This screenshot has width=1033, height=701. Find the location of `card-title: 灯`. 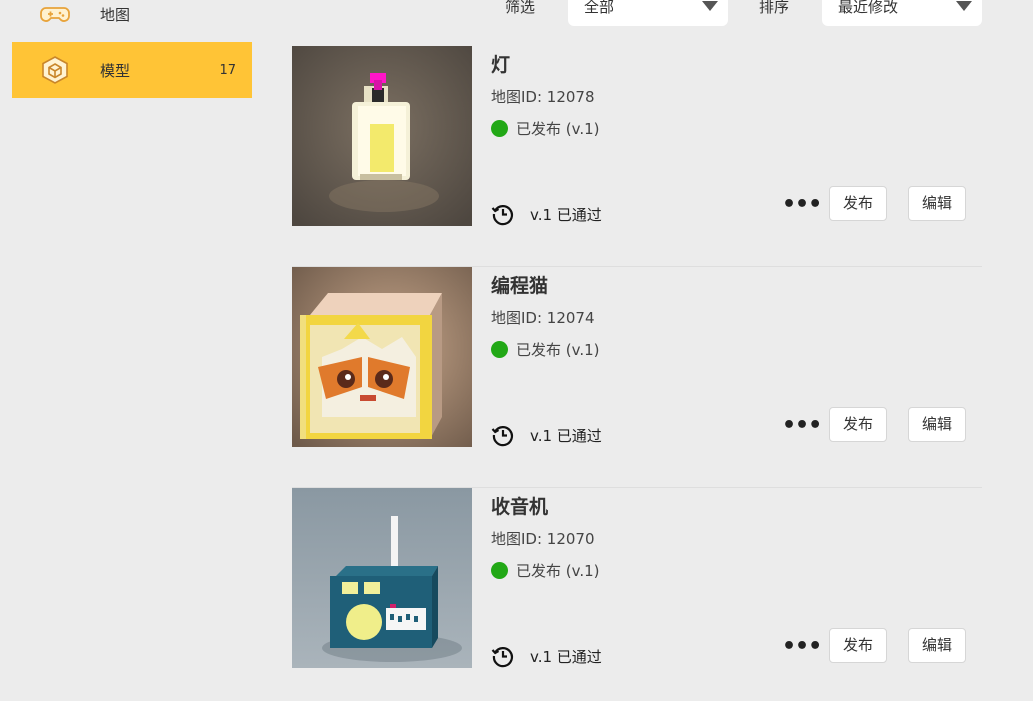

card-title: 灯 is located at coordinates (501, 65).